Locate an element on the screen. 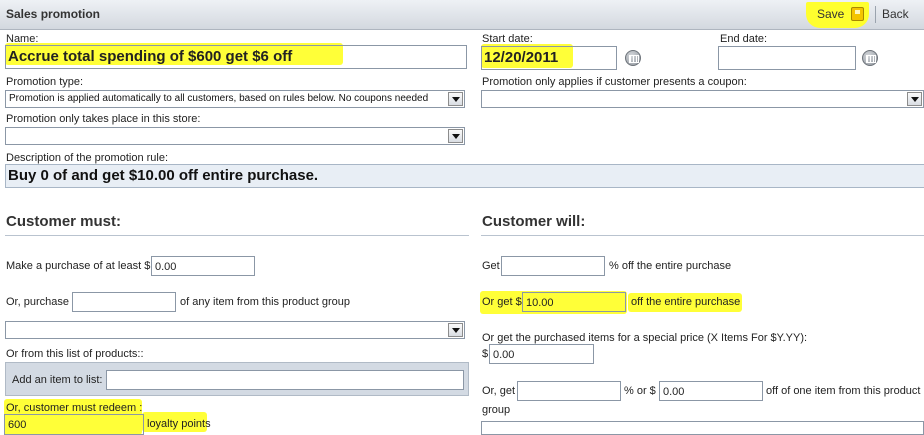  or-purchase-quantity-input is located at coordinates (124, 302).